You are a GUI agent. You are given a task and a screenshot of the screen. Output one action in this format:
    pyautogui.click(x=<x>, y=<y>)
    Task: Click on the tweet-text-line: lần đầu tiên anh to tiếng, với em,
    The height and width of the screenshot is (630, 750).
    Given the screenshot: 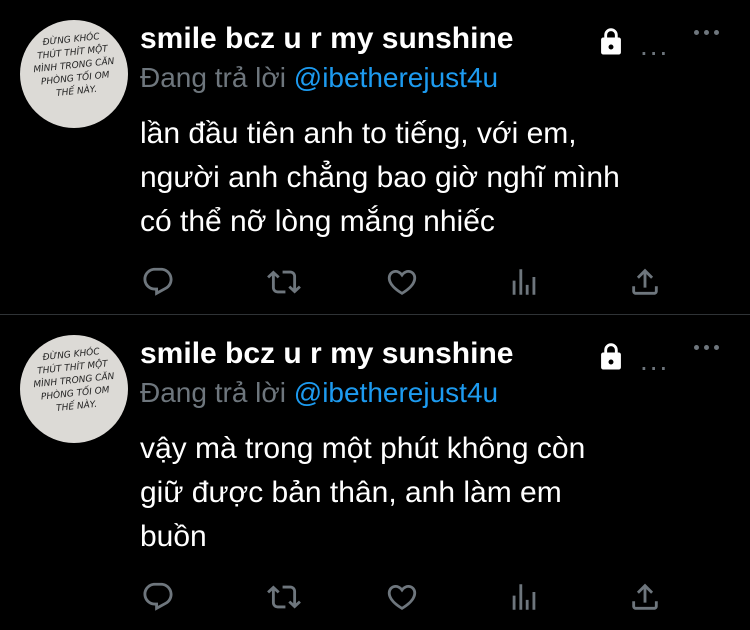 What is the action you would take?
    pyautogui.click(x=358, y=133)
    